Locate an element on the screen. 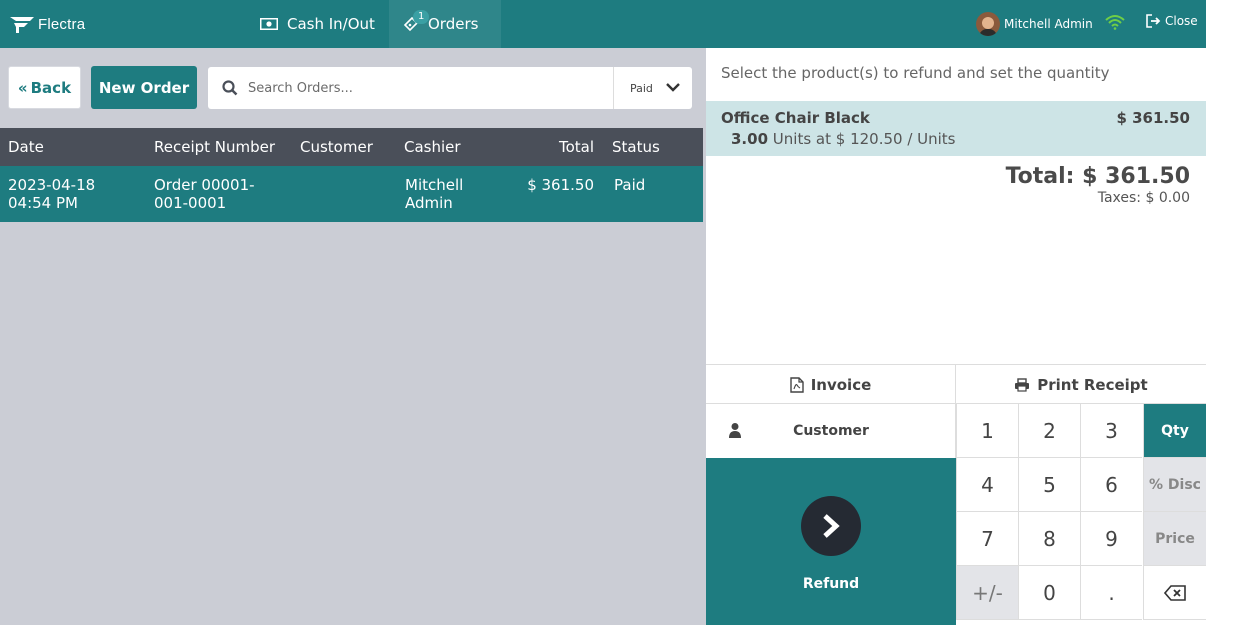  file-pdf-icon is located at coordinates (797, 384).